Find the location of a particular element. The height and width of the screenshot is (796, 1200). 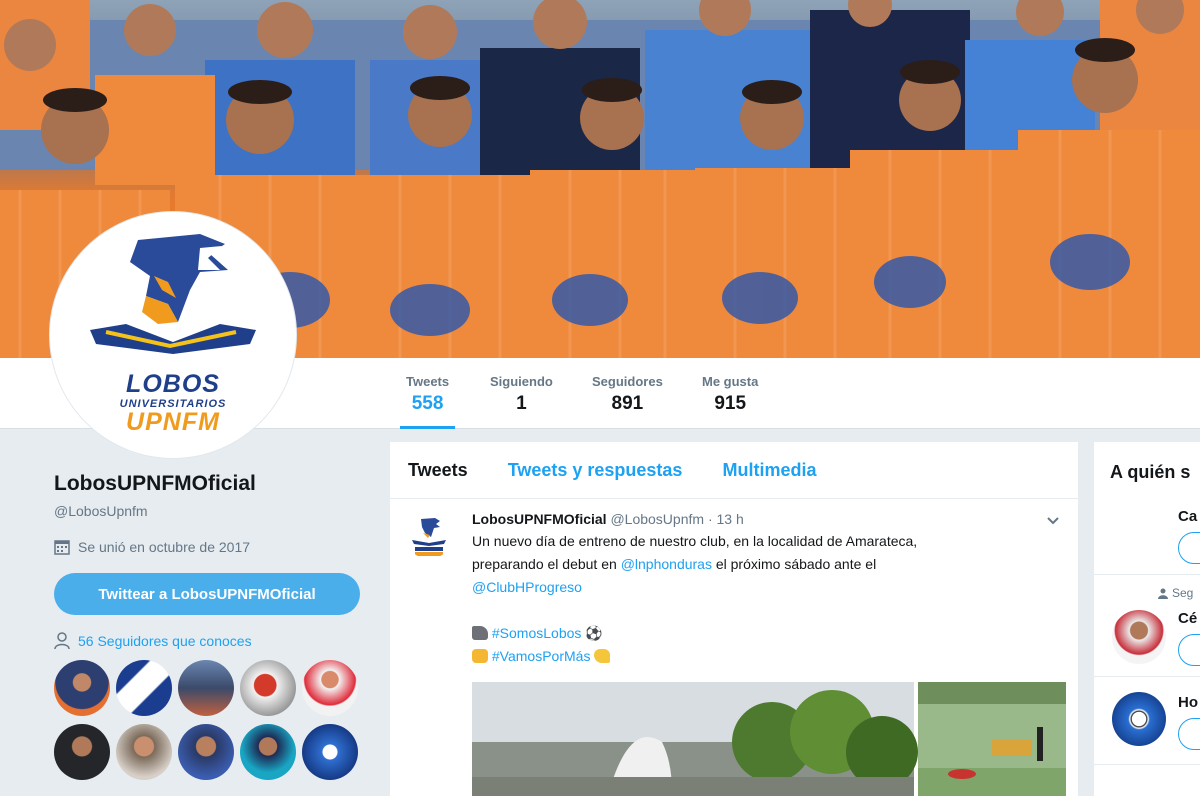

wolf-logo-icon is located at coordinates (429, 536).